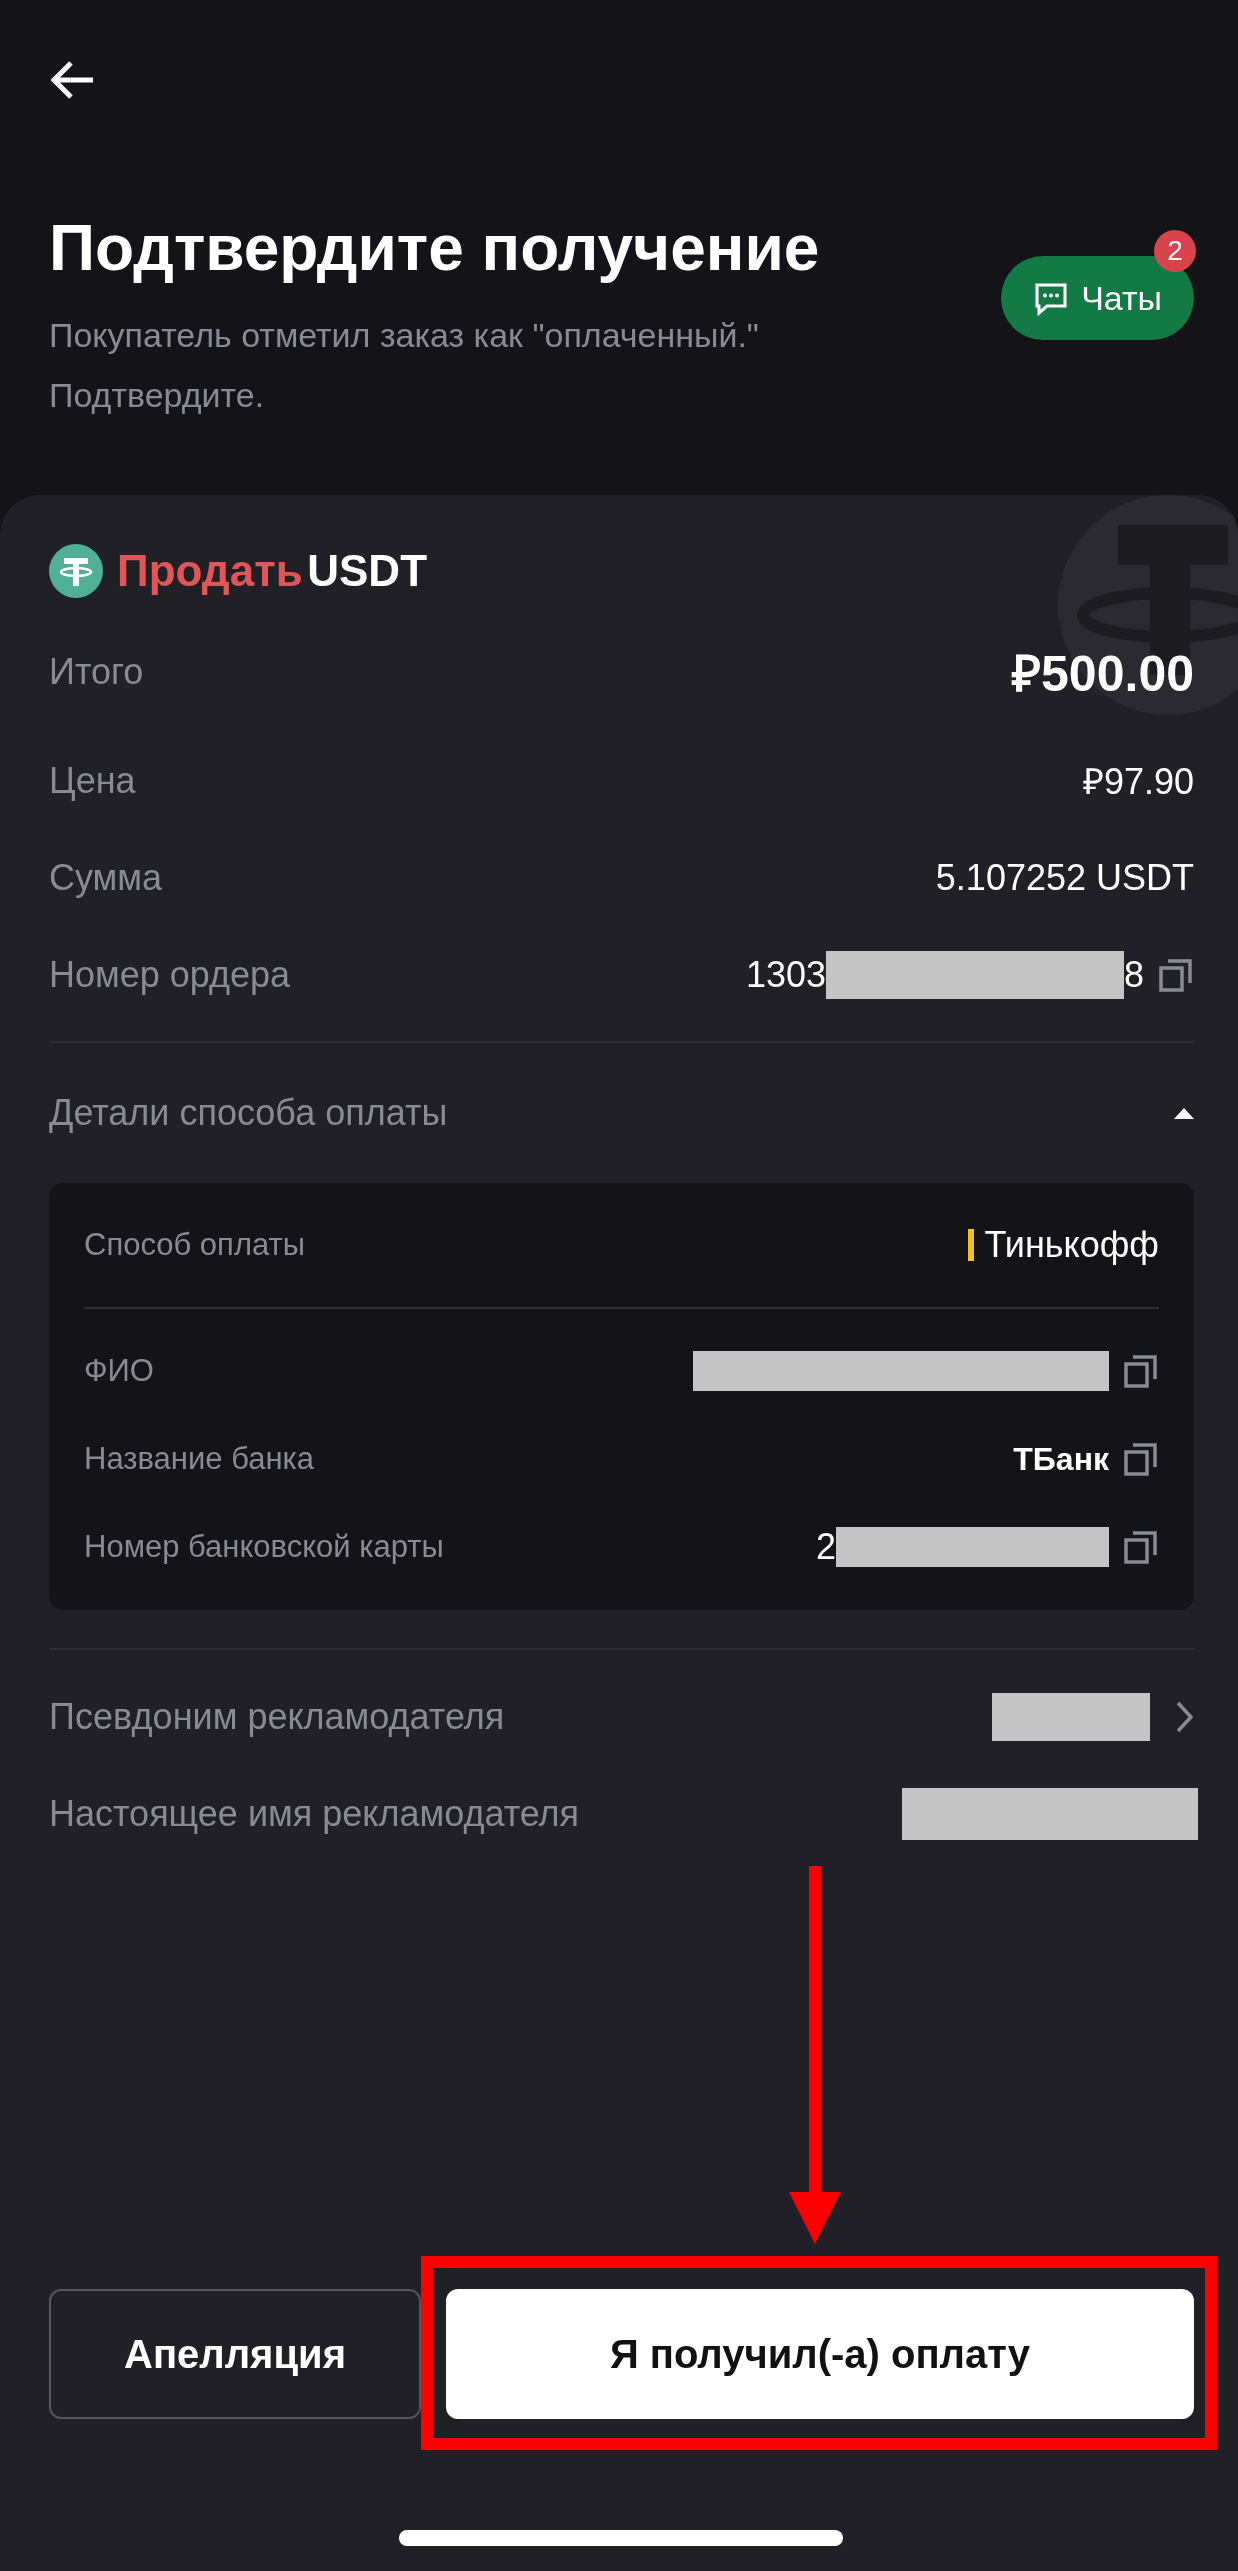 This screenshot has height=2571, width=1238. What do you see at coordinates (621, 1113) in the screenshot?
I see `payment-details-toggle: Детали способа оплаты` at bounding box center [621, 1113].